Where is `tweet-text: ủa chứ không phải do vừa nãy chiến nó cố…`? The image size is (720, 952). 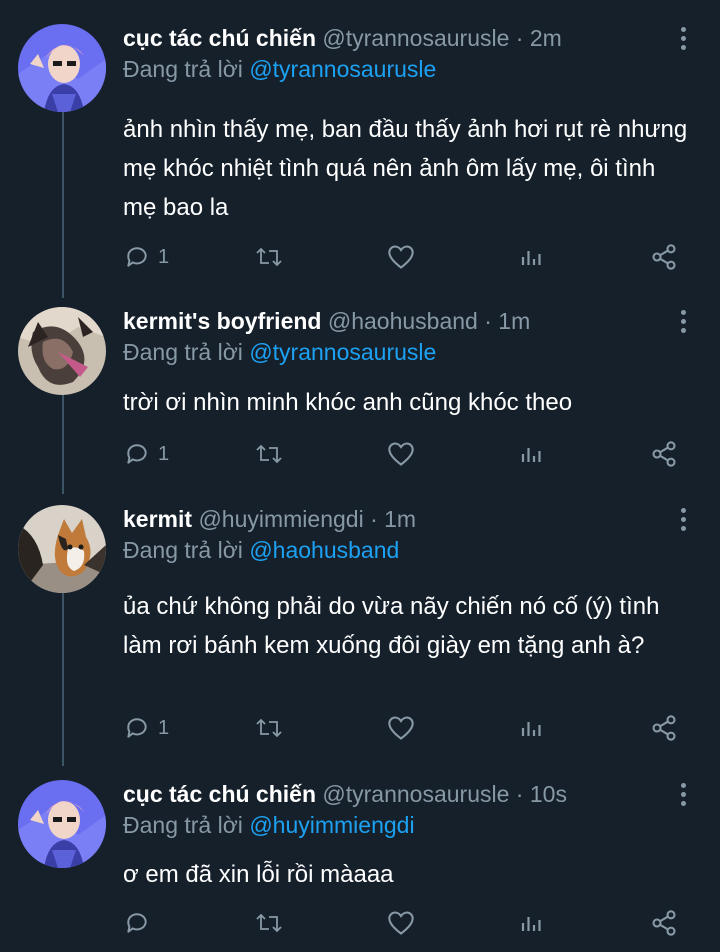
tweet-text: ủa chứ không phải do vừa nãy chiến nó cố… is located at coordinates (391, 626).